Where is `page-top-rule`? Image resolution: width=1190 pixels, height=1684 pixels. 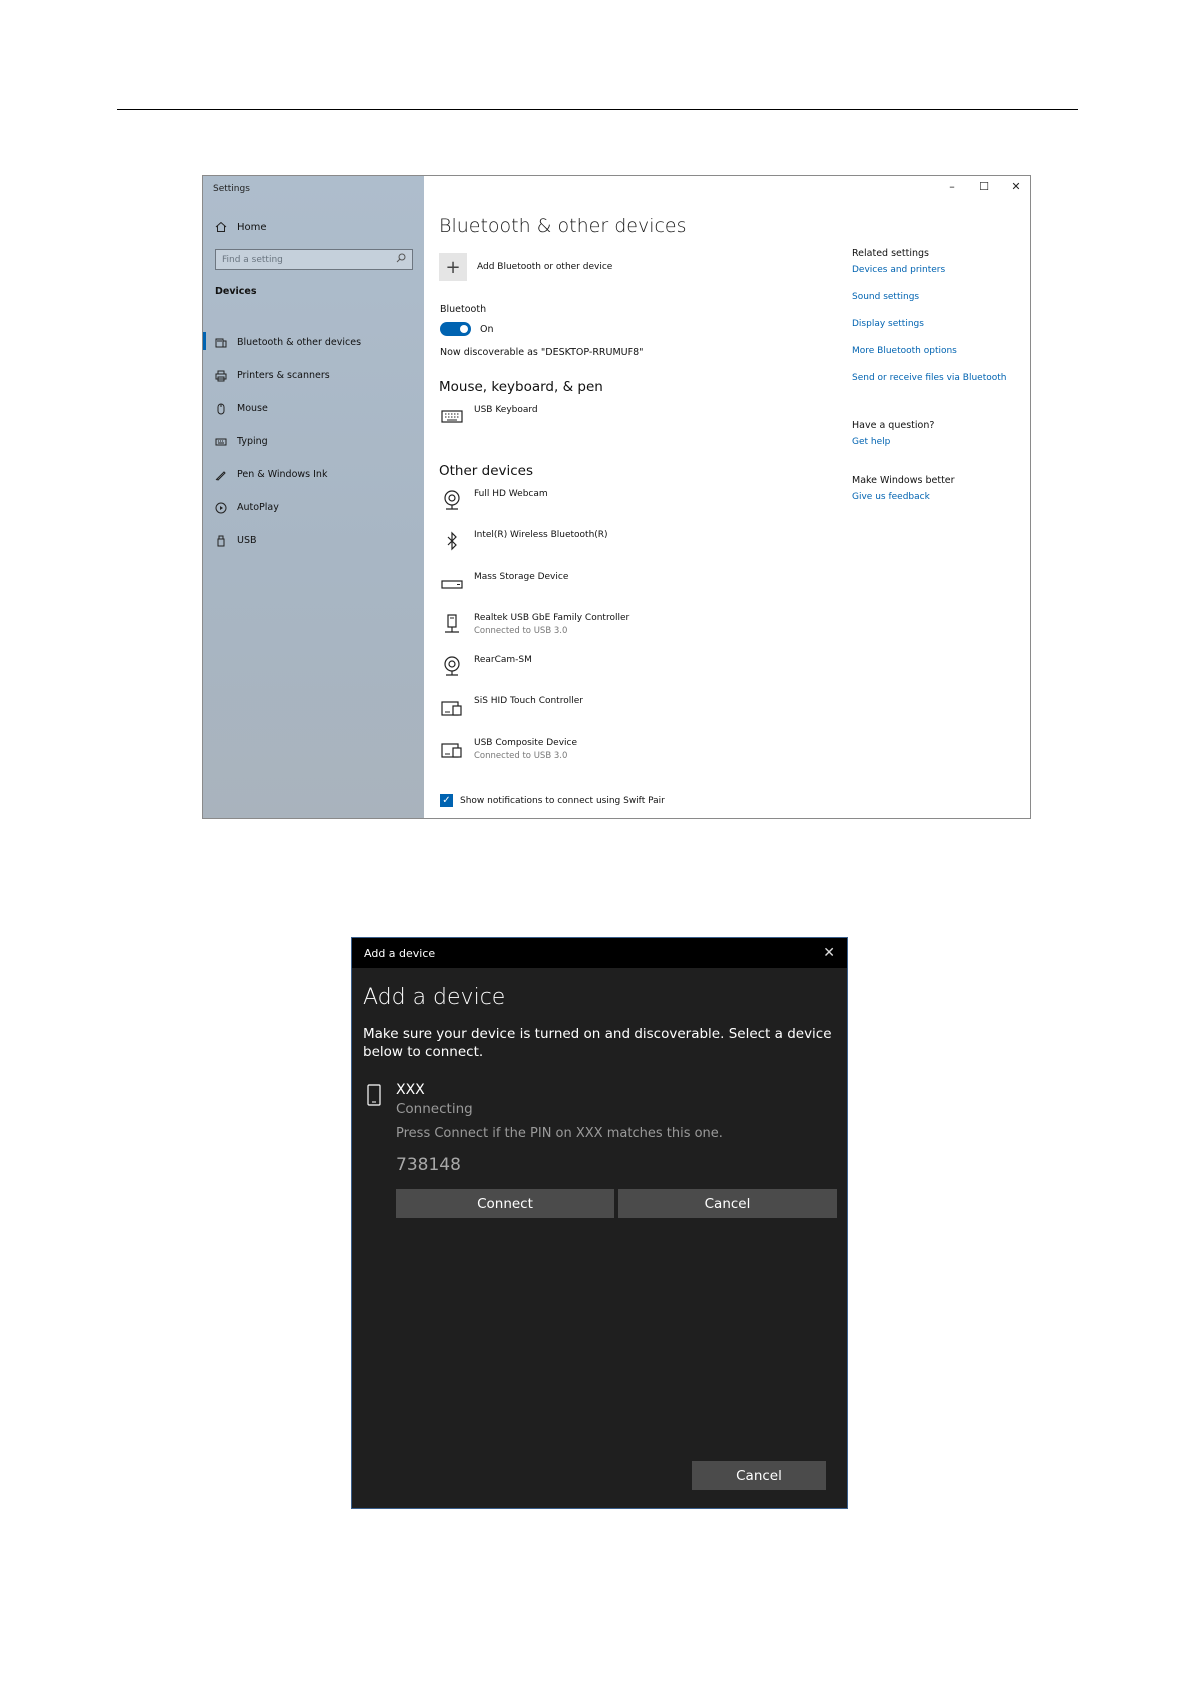 page-top-rule is located at coordinates (597, 109).